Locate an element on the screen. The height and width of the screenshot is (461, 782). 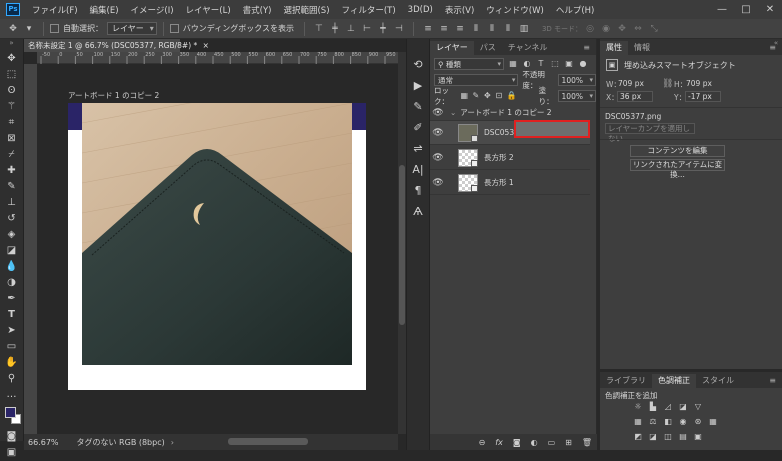
menu-file: ファイル(F) is located at coordinates (55, 10).